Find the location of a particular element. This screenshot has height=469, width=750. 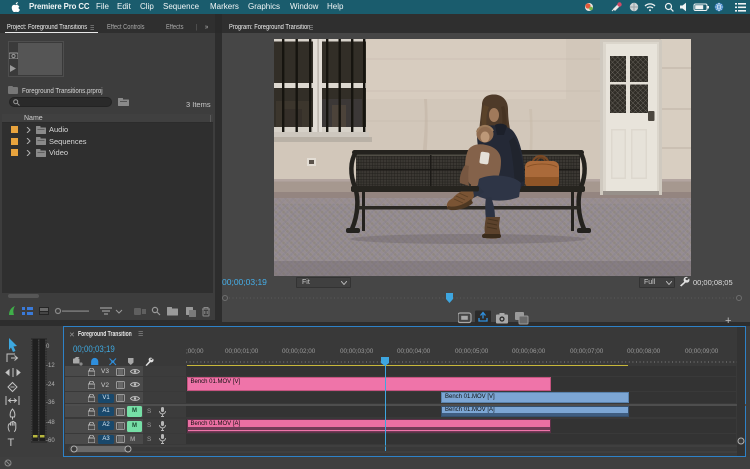

svg-text: T is located at coordinates (11, 443).